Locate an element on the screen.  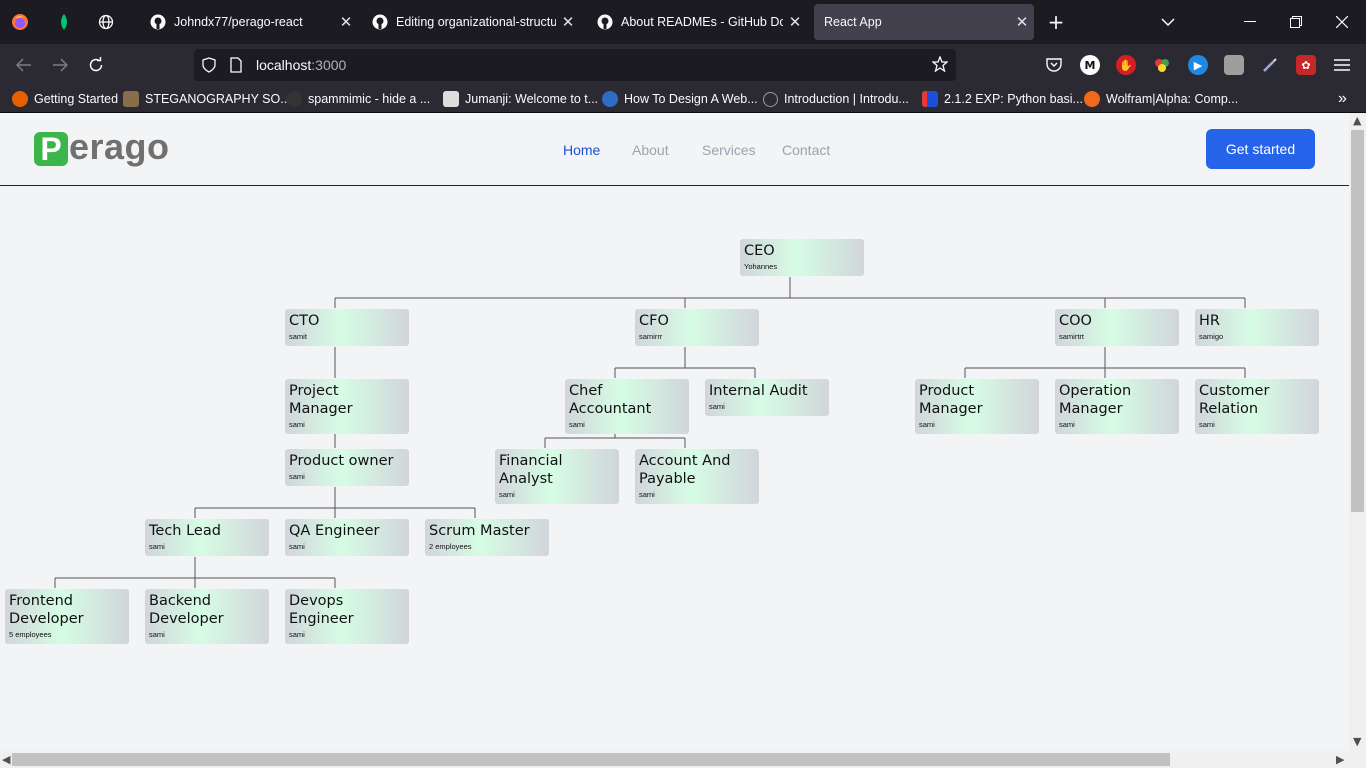
reload-icon is located at coordinates (96, 65).